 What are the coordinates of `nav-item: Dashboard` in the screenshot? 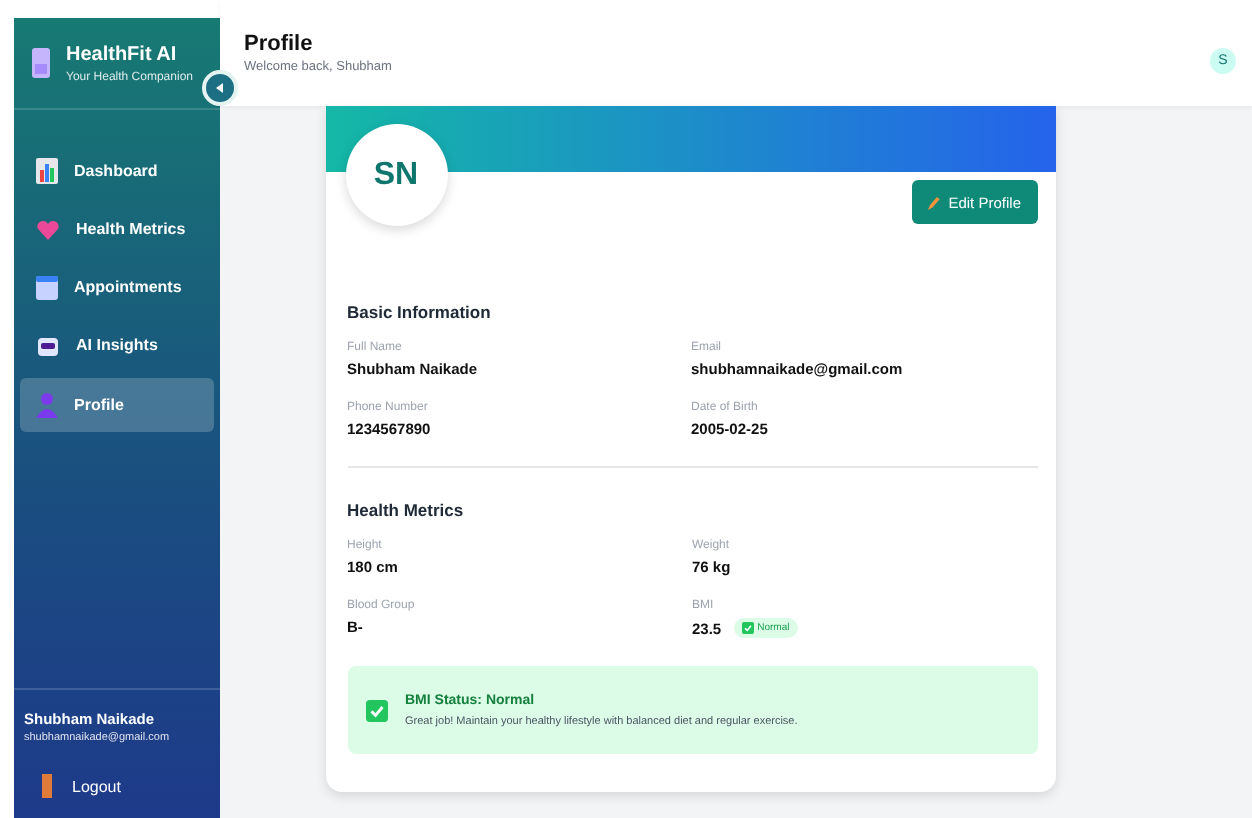 It's located at (117, 171).